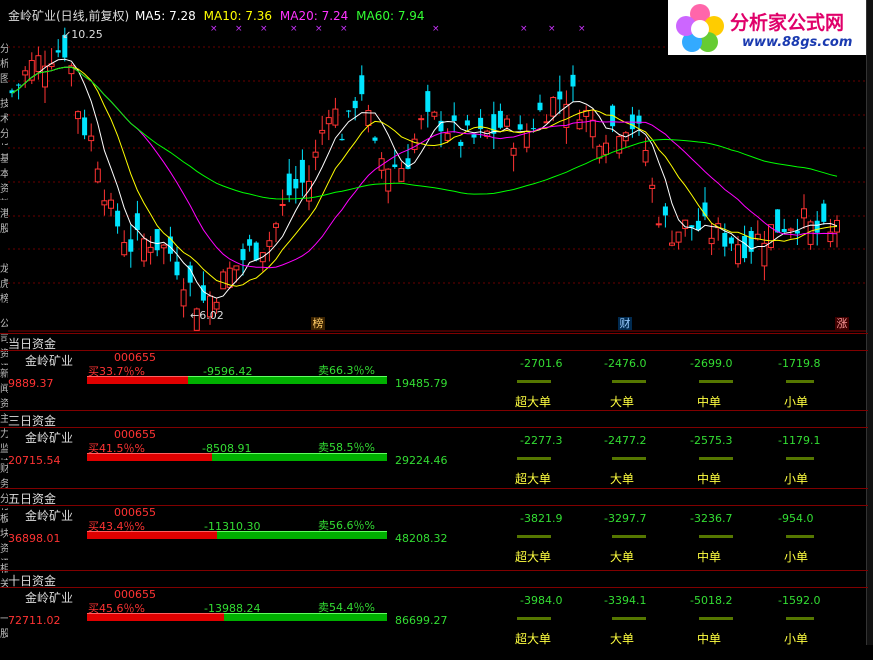  Describe the element at coordinates (4, 390) in the screenshot. I see `sidebar-tab: 新闻资讯` at that location.